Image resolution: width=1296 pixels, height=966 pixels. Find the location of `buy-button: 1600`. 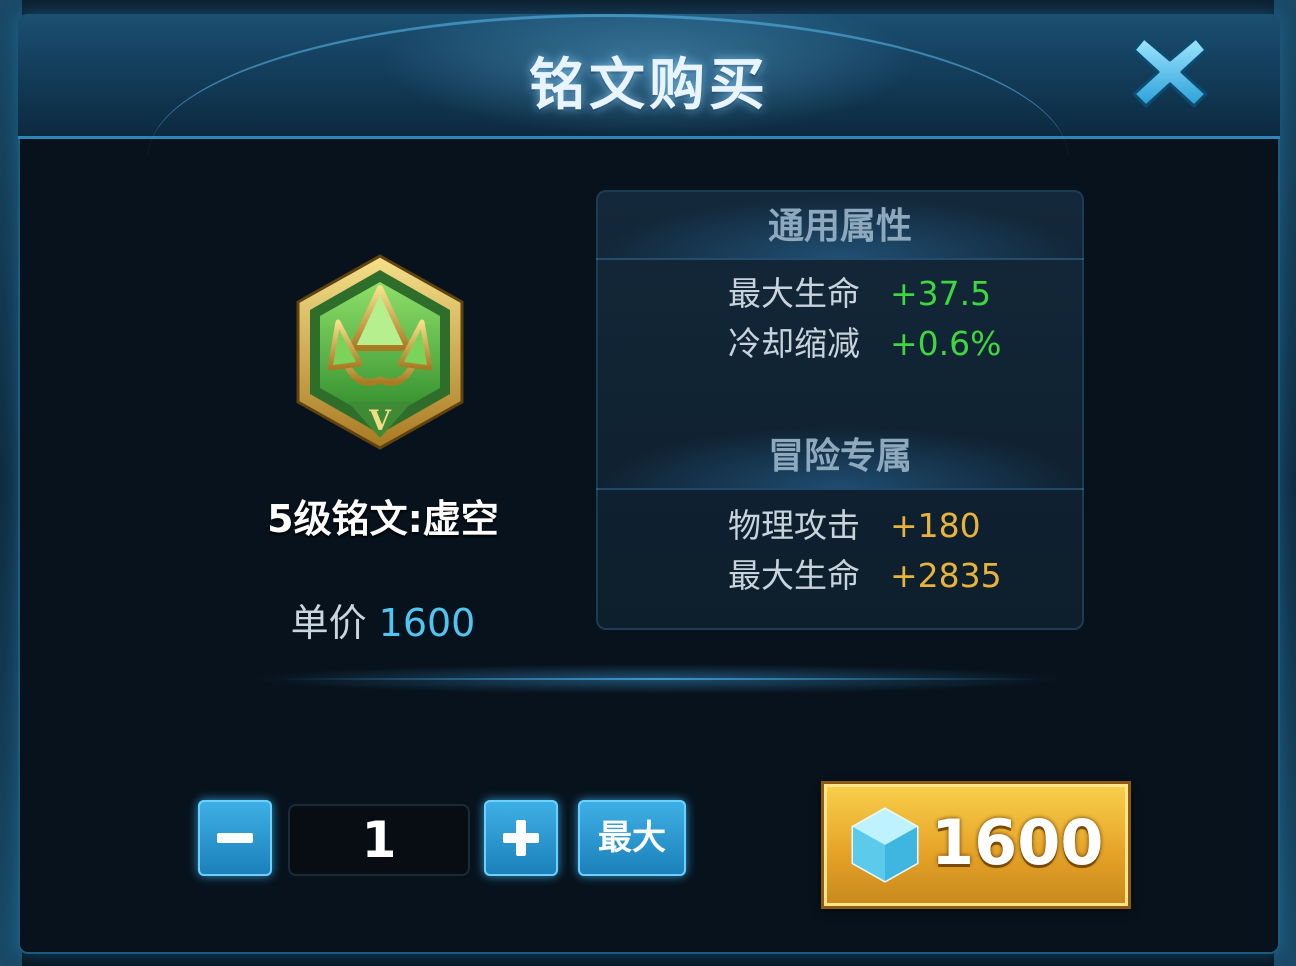

buy-button: 1600 is located at coordinates (976, 845).